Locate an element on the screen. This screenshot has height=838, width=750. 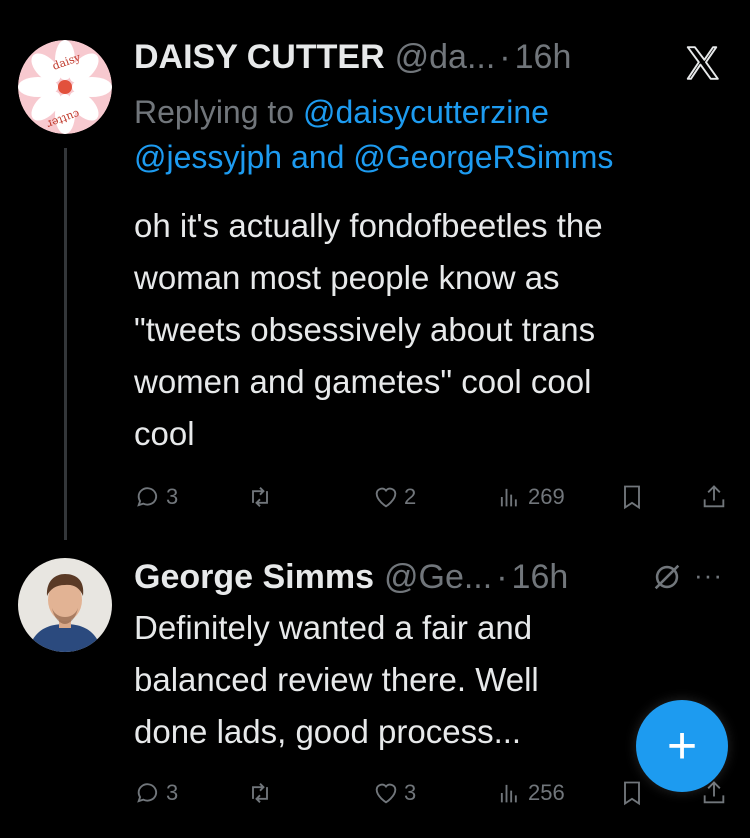
author-name: George Simms is located at coordinates (254, 577).